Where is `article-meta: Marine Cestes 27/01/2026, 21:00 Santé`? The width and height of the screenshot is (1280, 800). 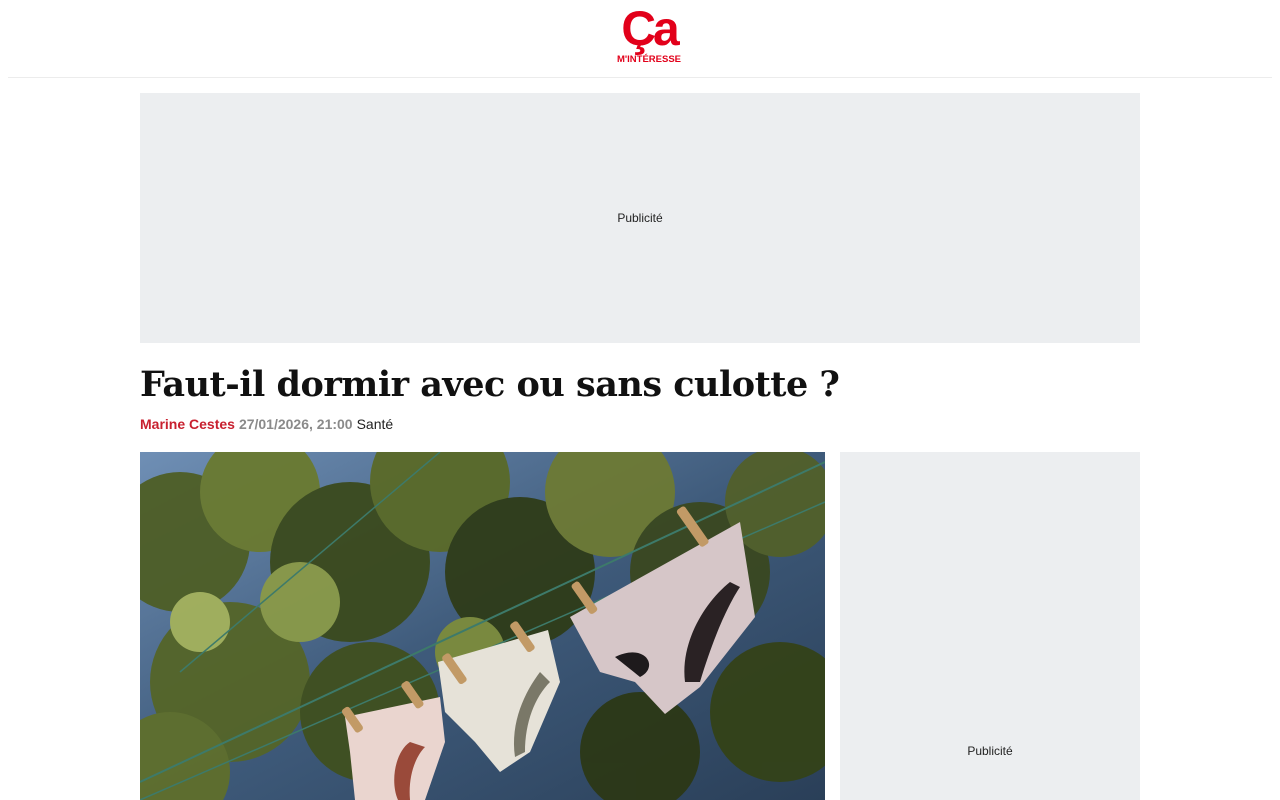
article-meta: Marine Cestes 27/01/2026, 21:00 Santé is located at coordinates (266, 424).